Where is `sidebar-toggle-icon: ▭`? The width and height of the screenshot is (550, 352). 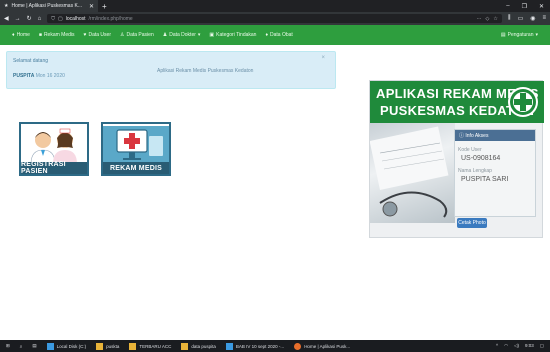 sidebar-toggle-icon: ▭ is located at coordinates (521, 18).